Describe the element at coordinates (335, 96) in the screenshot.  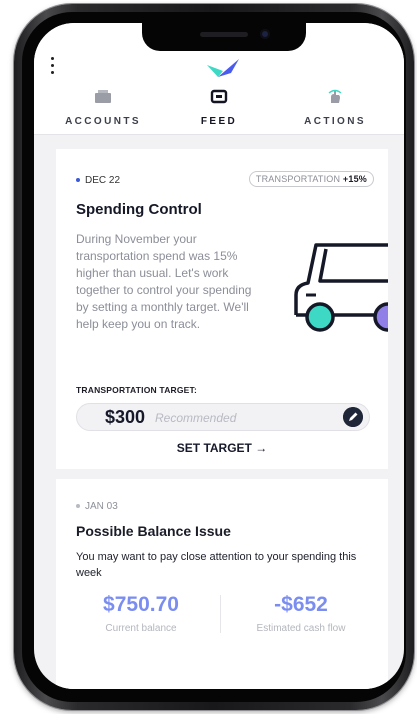
I see `action-icon` at that location.